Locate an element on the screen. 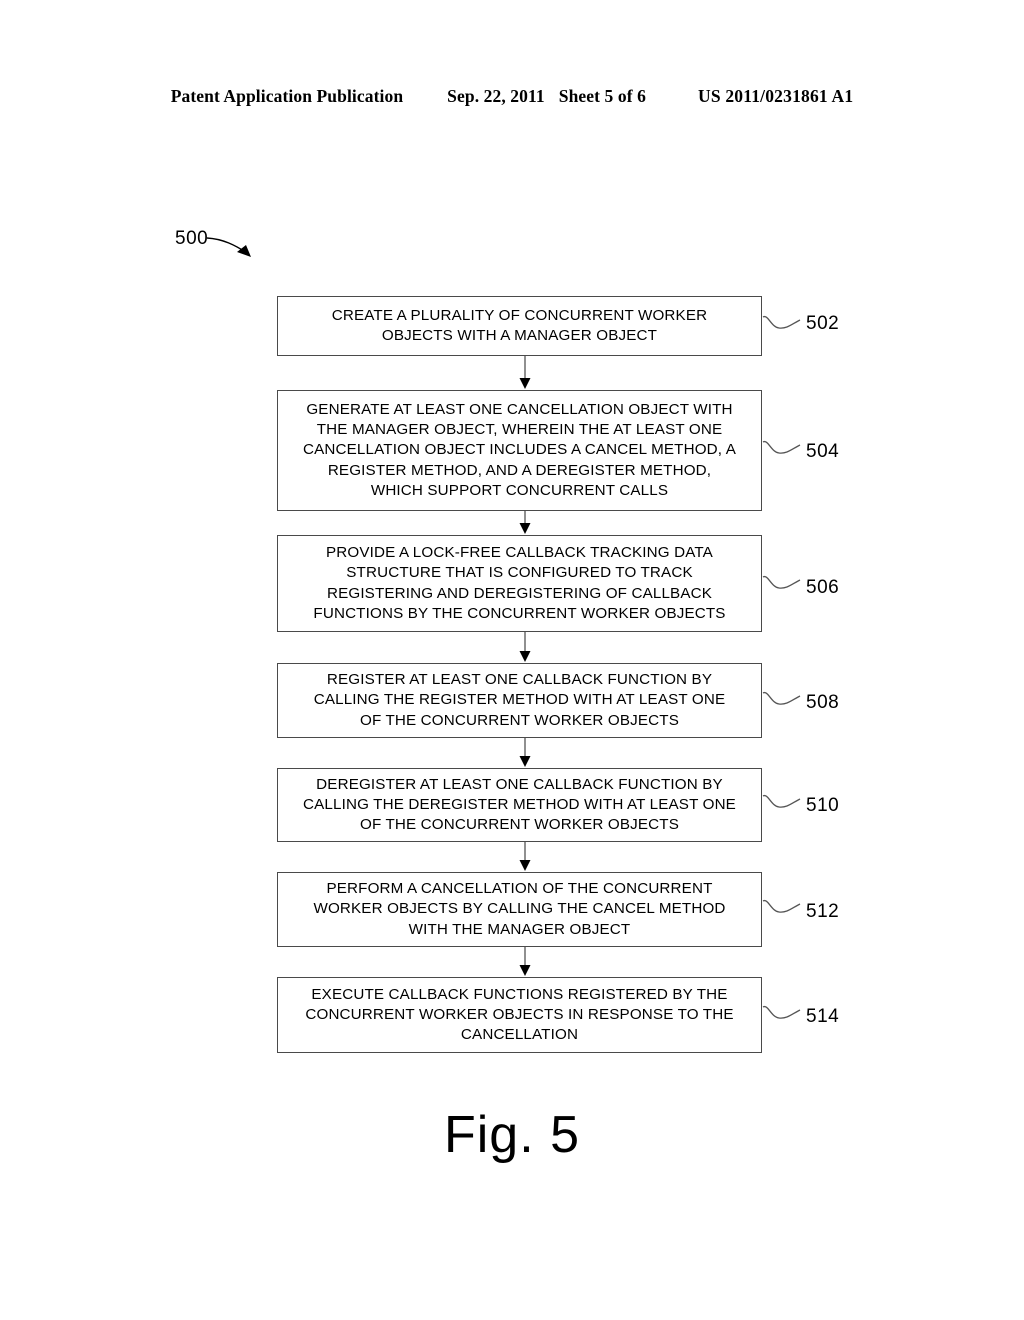 The width and height of the screenshot is (1024, 1320). reference-number-510: 510 is located at coordinates (823, 805).